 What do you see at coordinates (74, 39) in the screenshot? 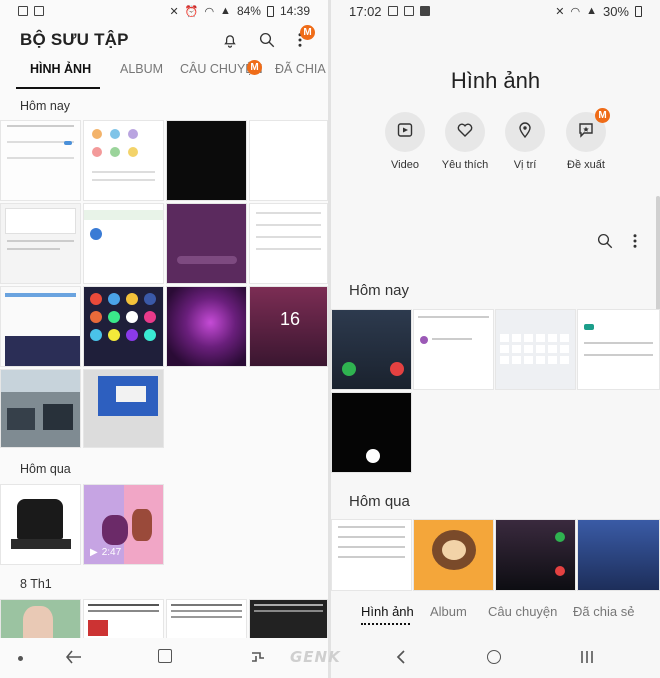
I see `page-title: BỘ SƯU TẬP` at bounding box center [74, 39].